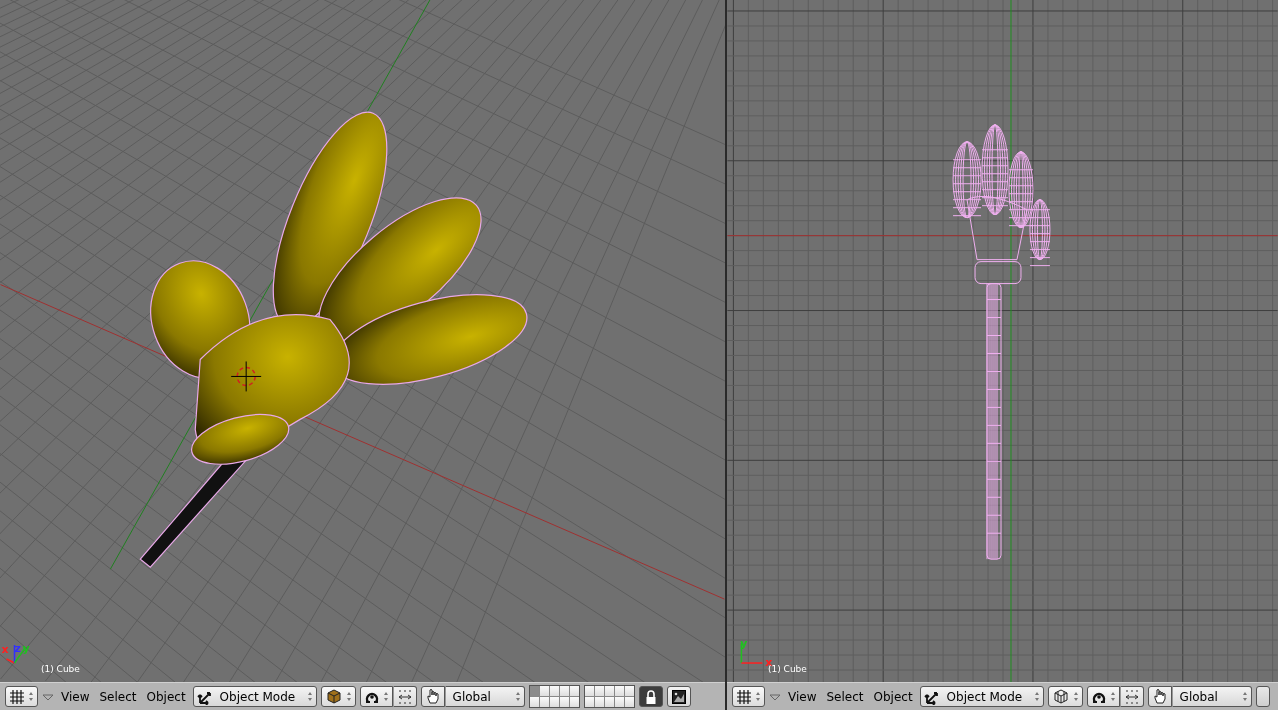 The width and height of the screenshot is (1278, 710). Describe the element at coordinates (752, 653) in the screenshot. I see `axis-gizmo-icon` at that location.